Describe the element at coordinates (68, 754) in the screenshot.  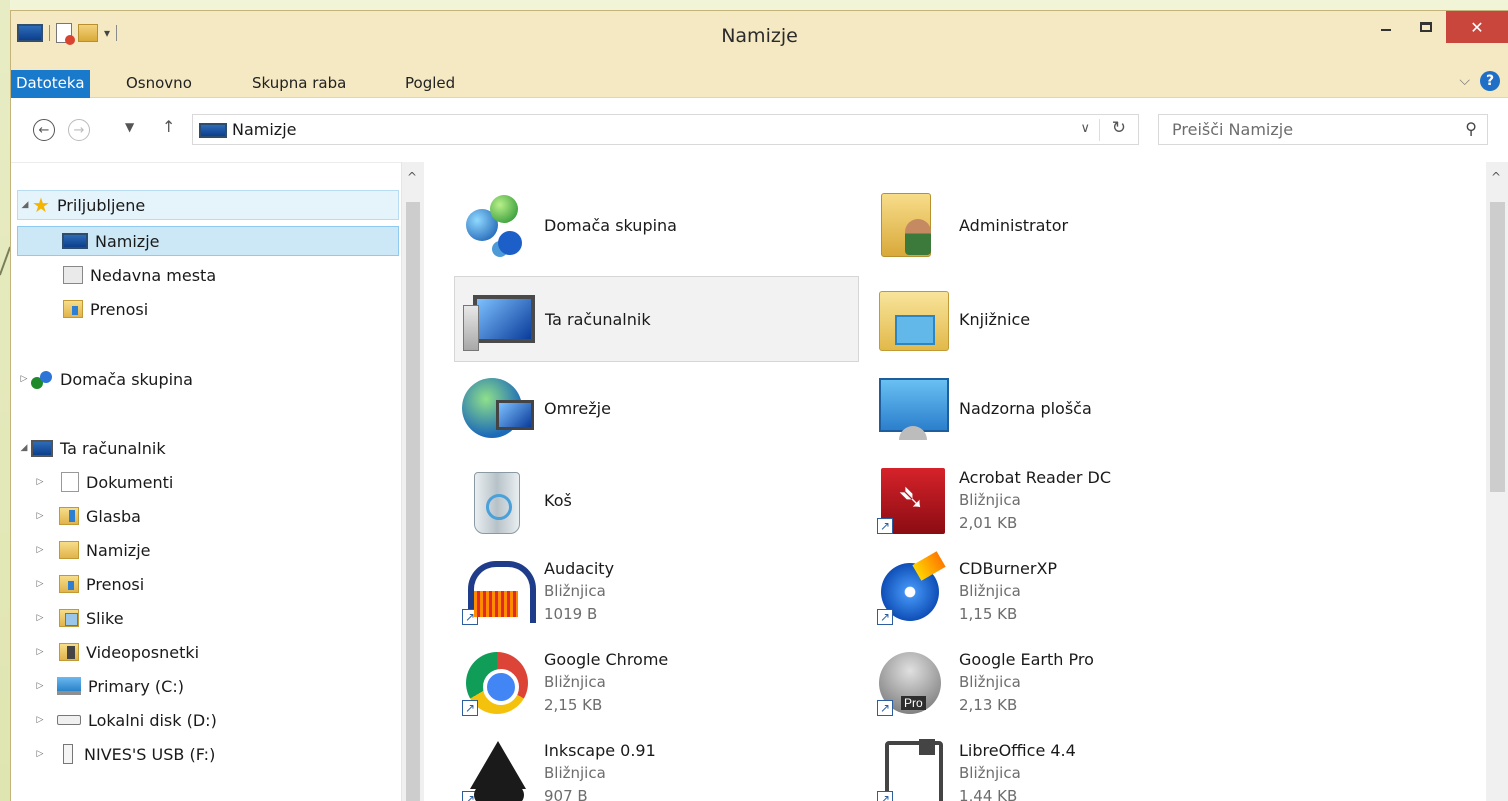
I see `usb-drive-icon` at that location.